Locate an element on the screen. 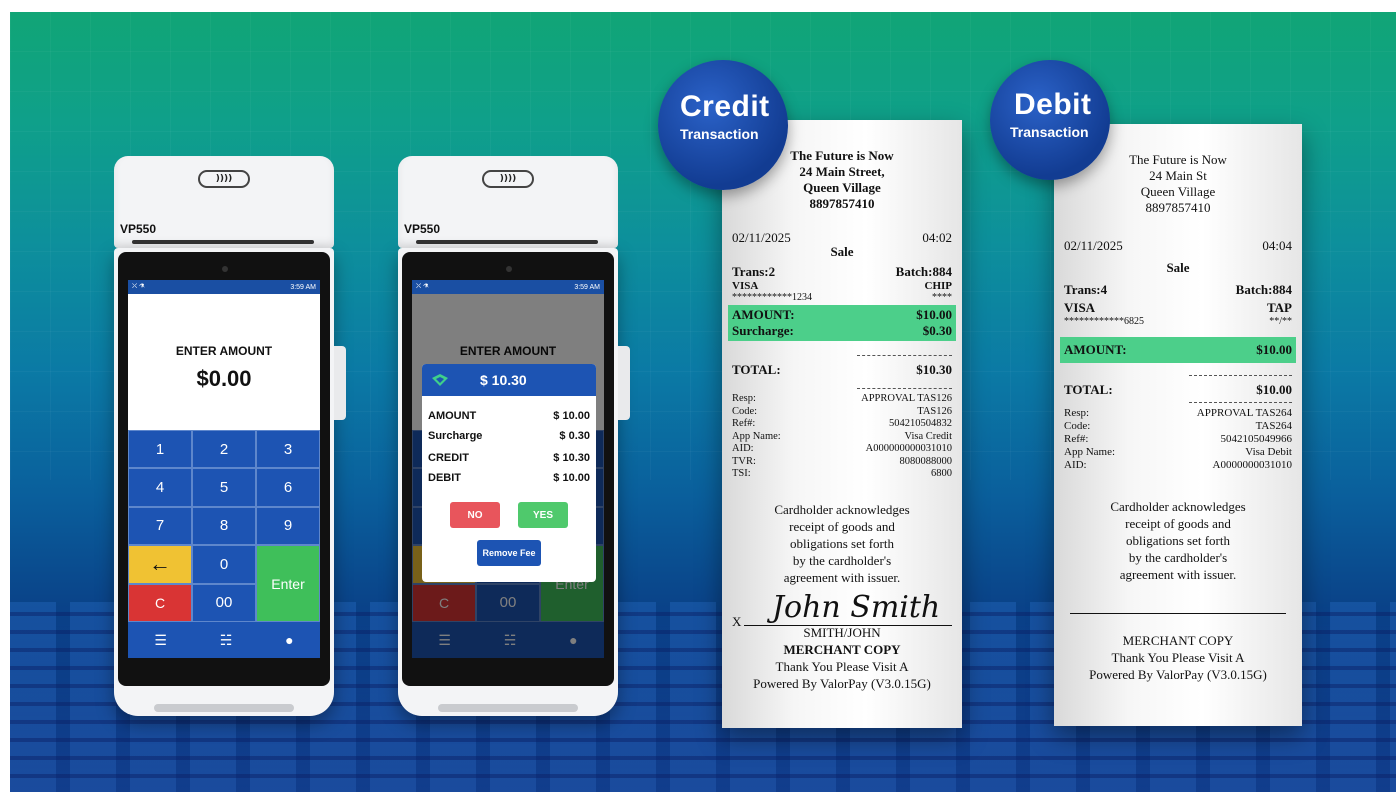  dialog-row-debit: DEBIT $ 10.00 is located at coordinates (509, 478).